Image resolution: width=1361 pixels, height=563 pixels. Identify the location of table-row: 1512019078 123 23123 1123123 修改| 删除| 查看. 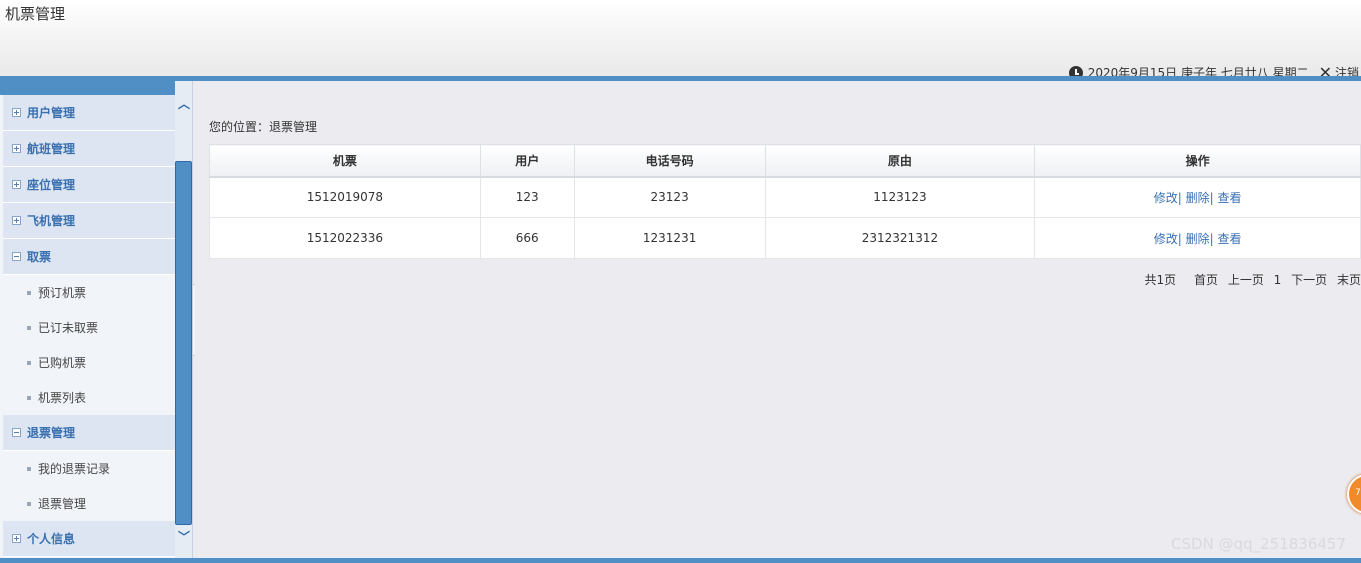
(785, 197).